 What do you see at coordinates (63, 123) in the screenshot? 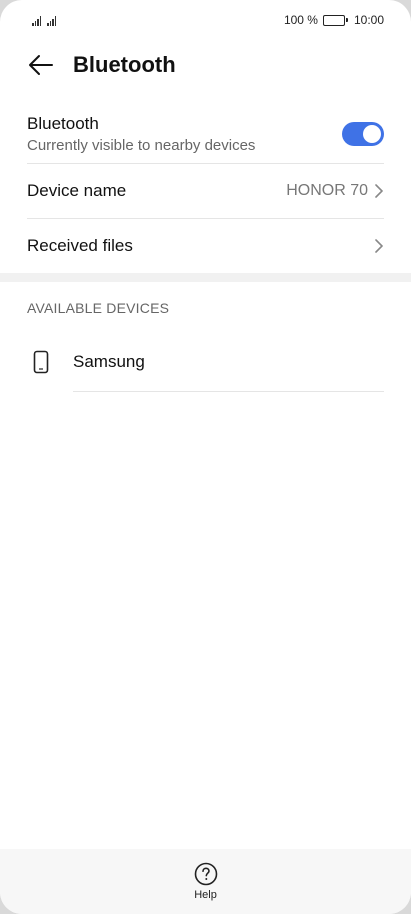
I see `bluetooth-label: Bluetooth` at bounding box center [63, 123].